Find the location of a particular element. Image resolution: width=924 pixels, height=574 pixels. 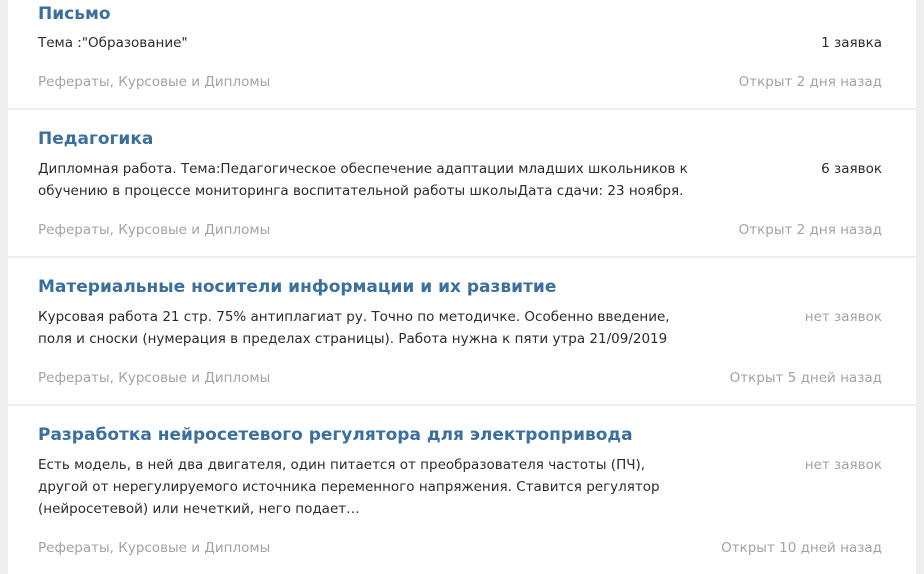

order-description: Тема :"Образование" is located at coordinates (113, 43).